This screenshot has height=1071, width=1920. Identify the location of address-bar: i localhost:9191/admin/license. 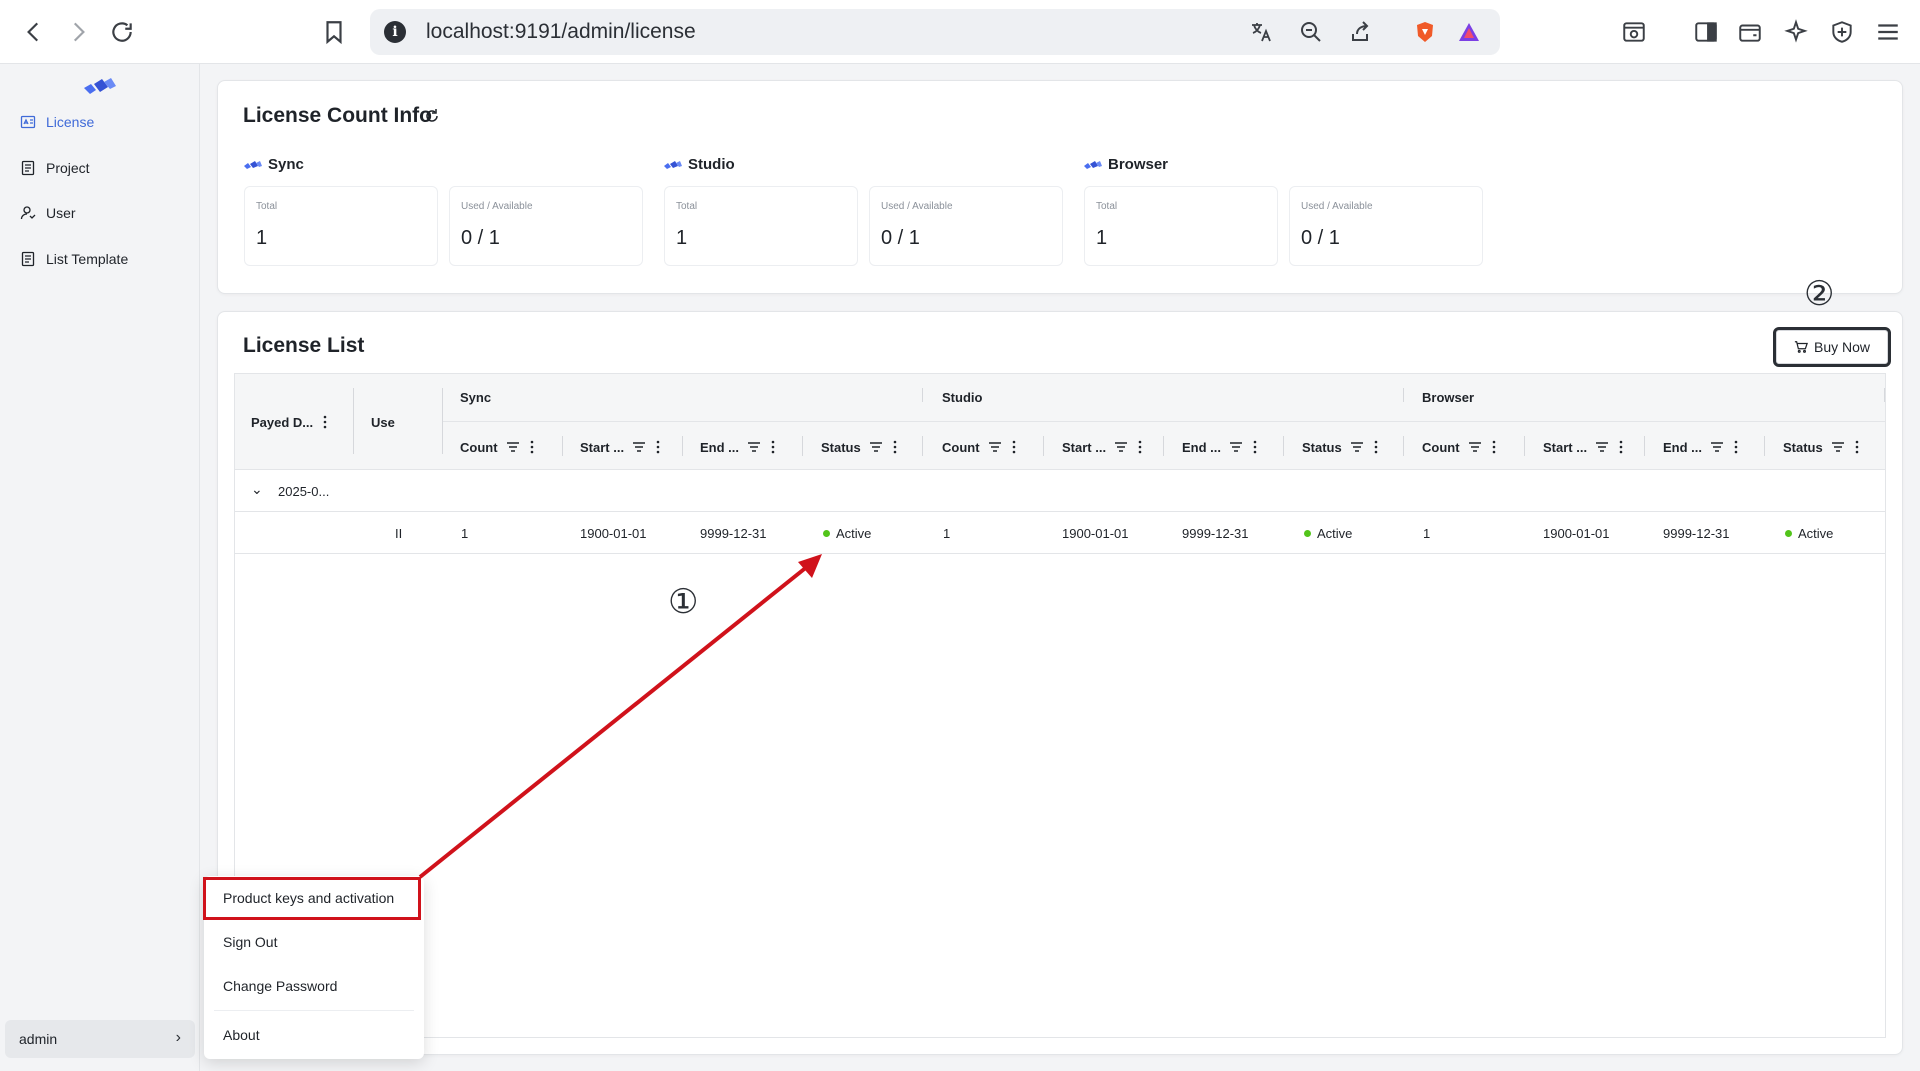
(935, 32).